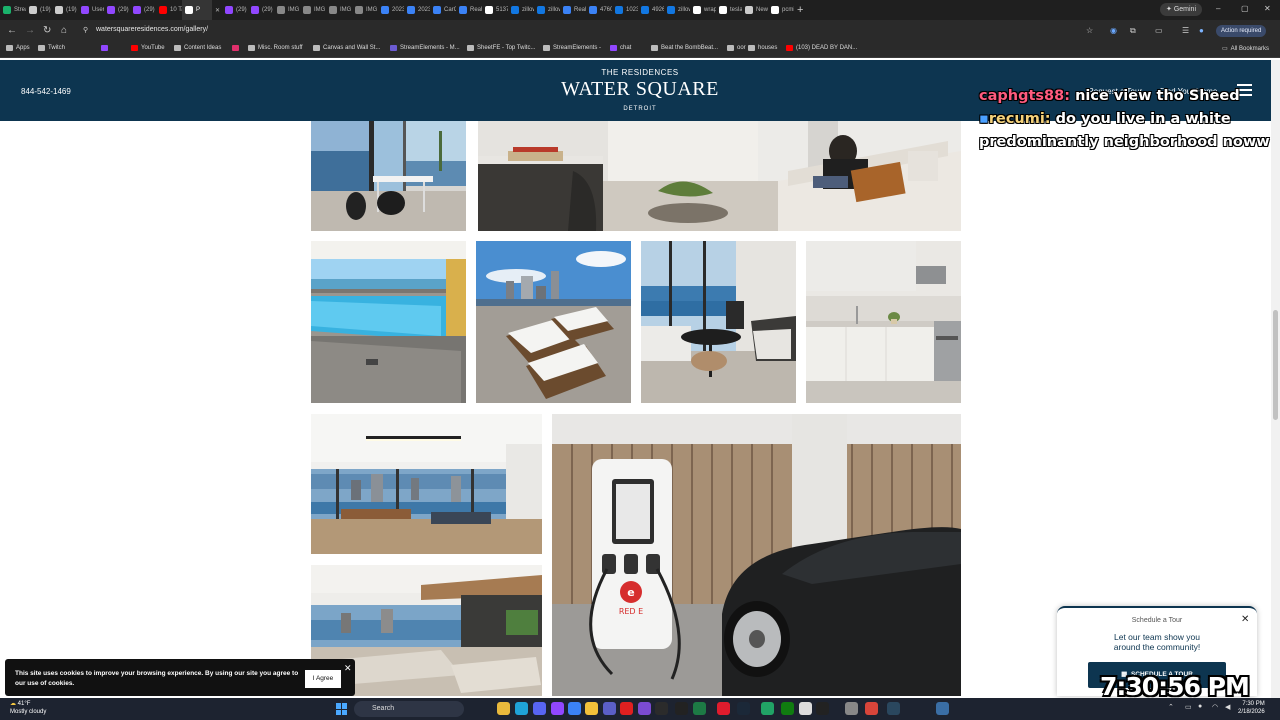 This screenshot has height=720, width=1280. I want to click on home-icon: ⌂, so click(64, 31).